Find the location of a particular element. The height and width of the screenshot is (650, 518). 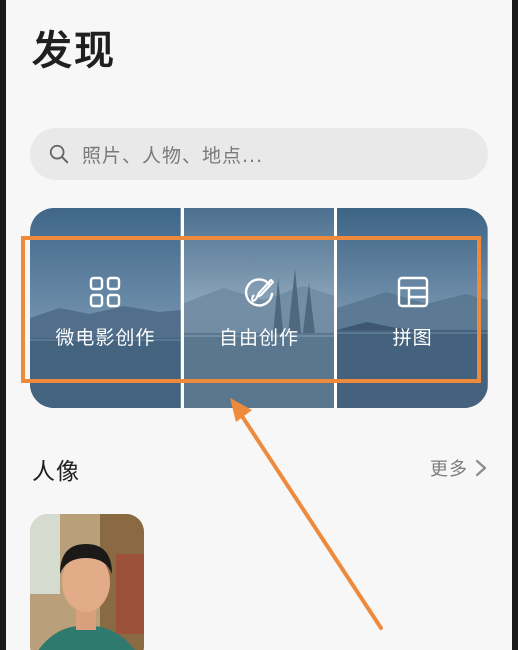

more-link: 更多 is located at coordinates (459, 468).